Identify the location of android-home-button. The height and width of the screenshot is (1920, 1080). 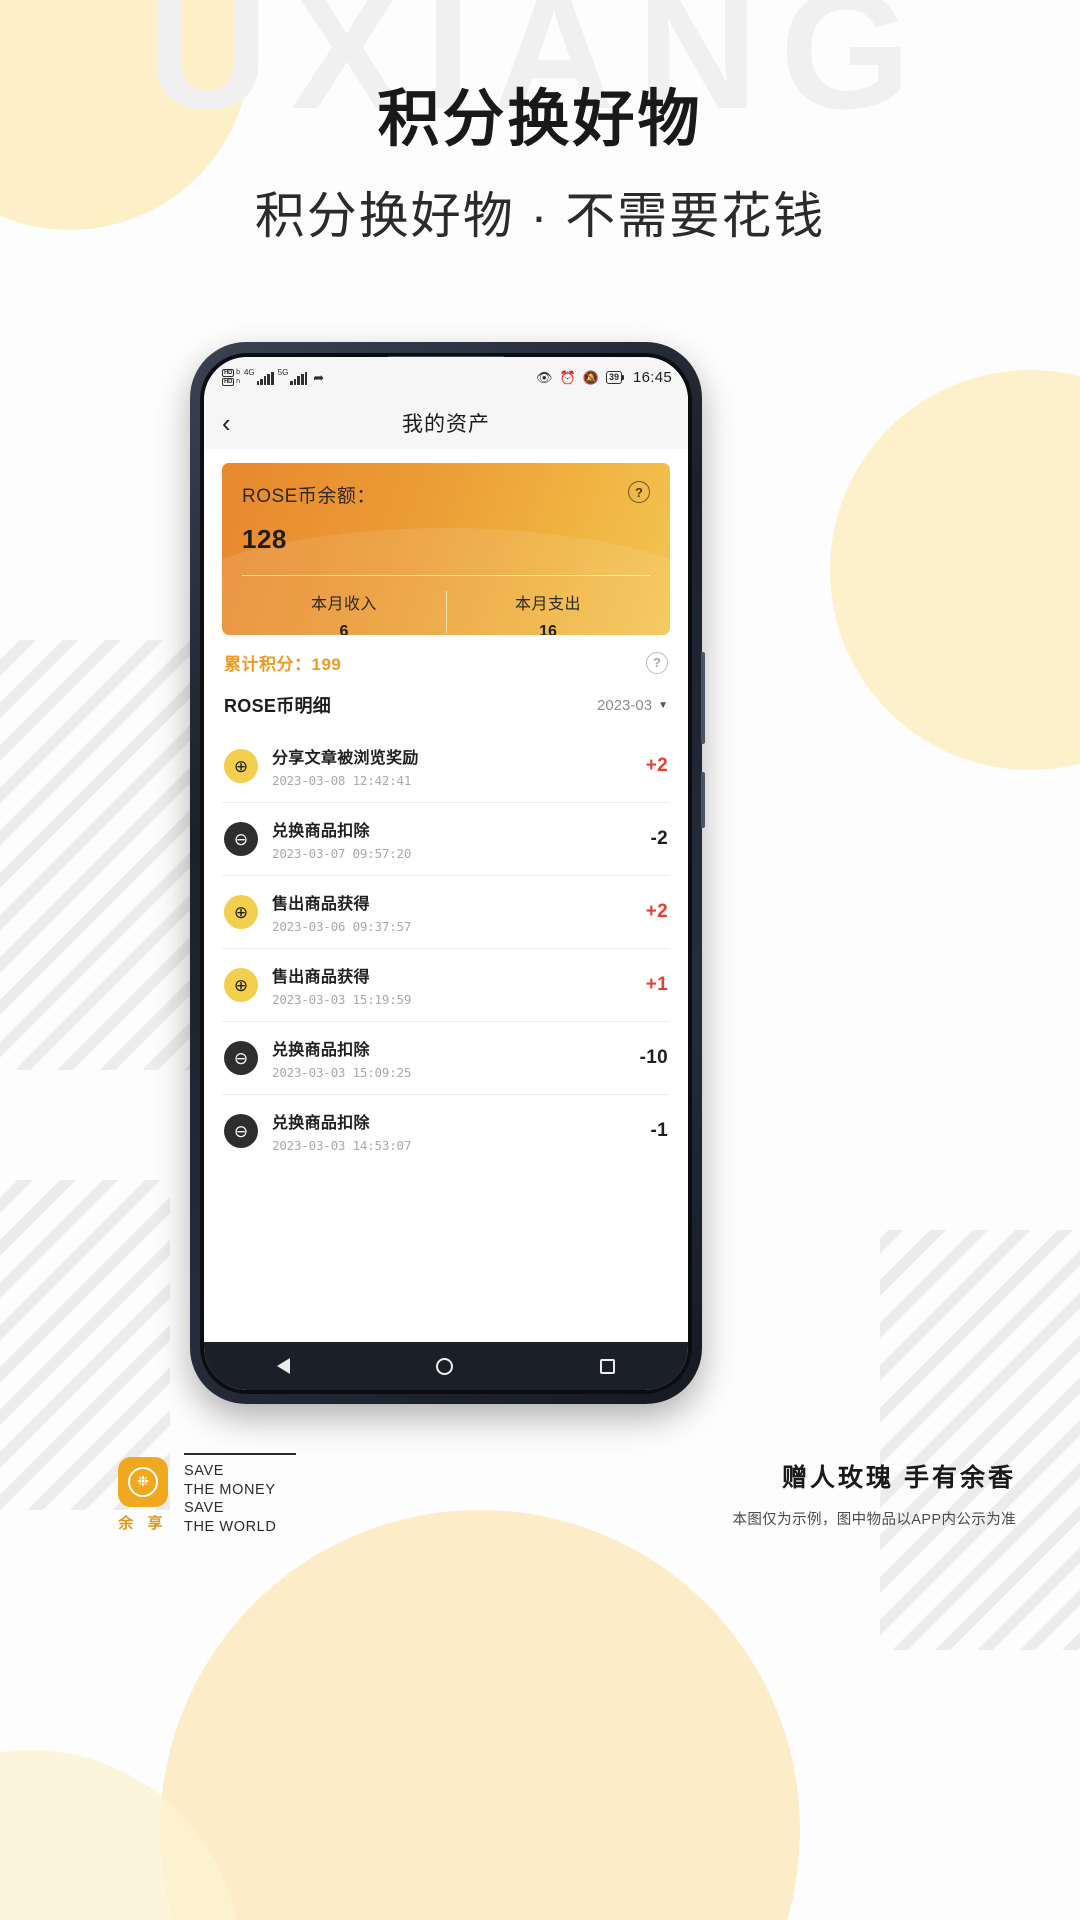
(445, 1366).